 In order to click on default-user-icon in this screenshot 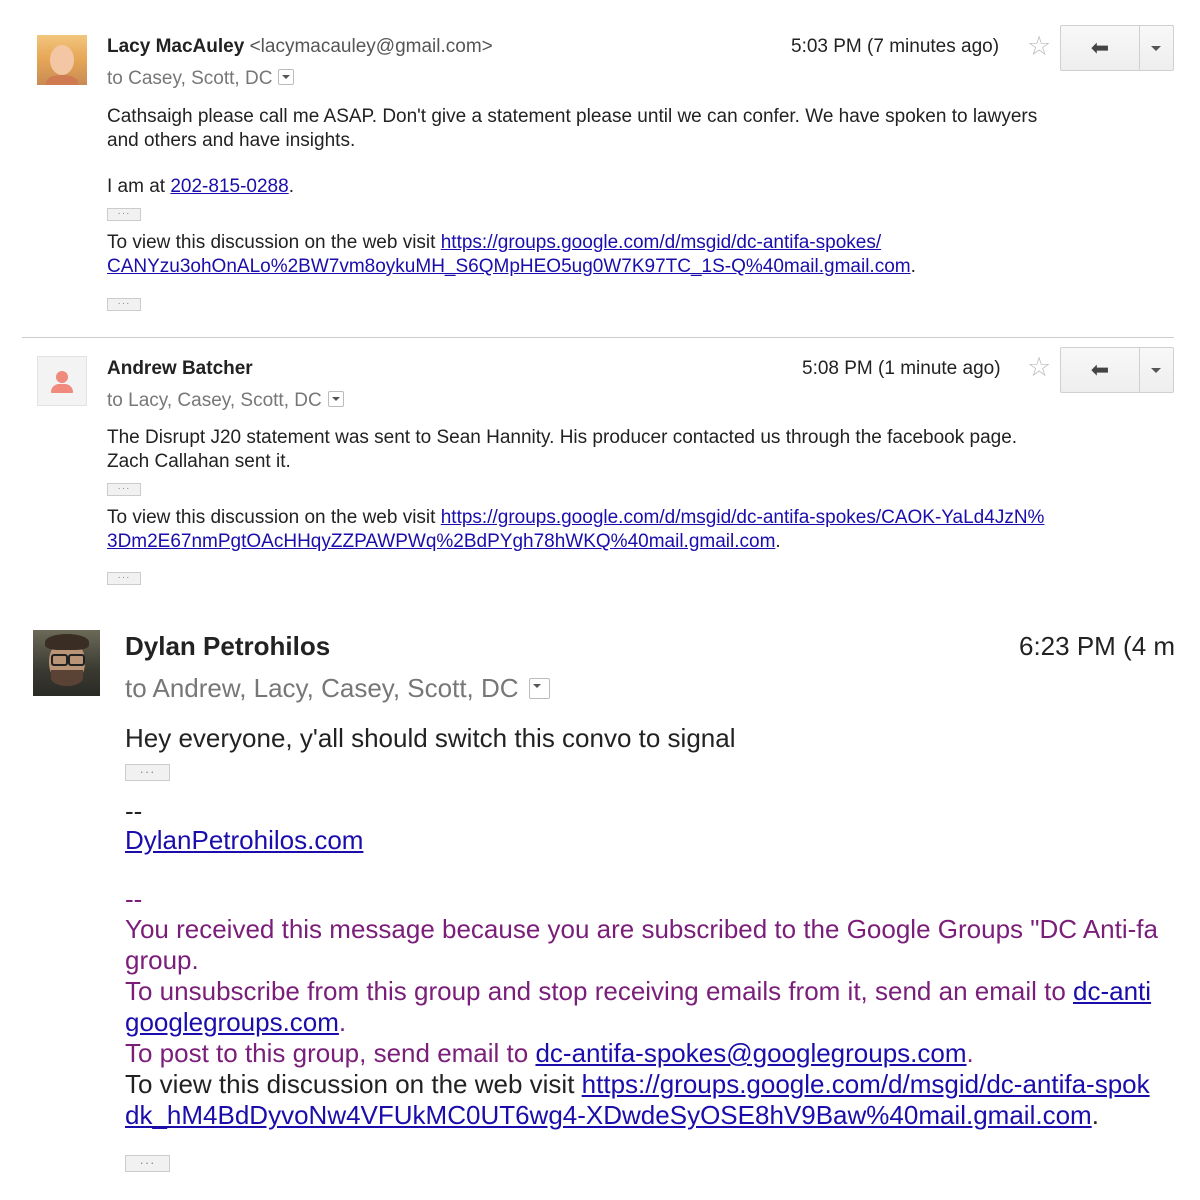, I will do `click(62, 377)`.